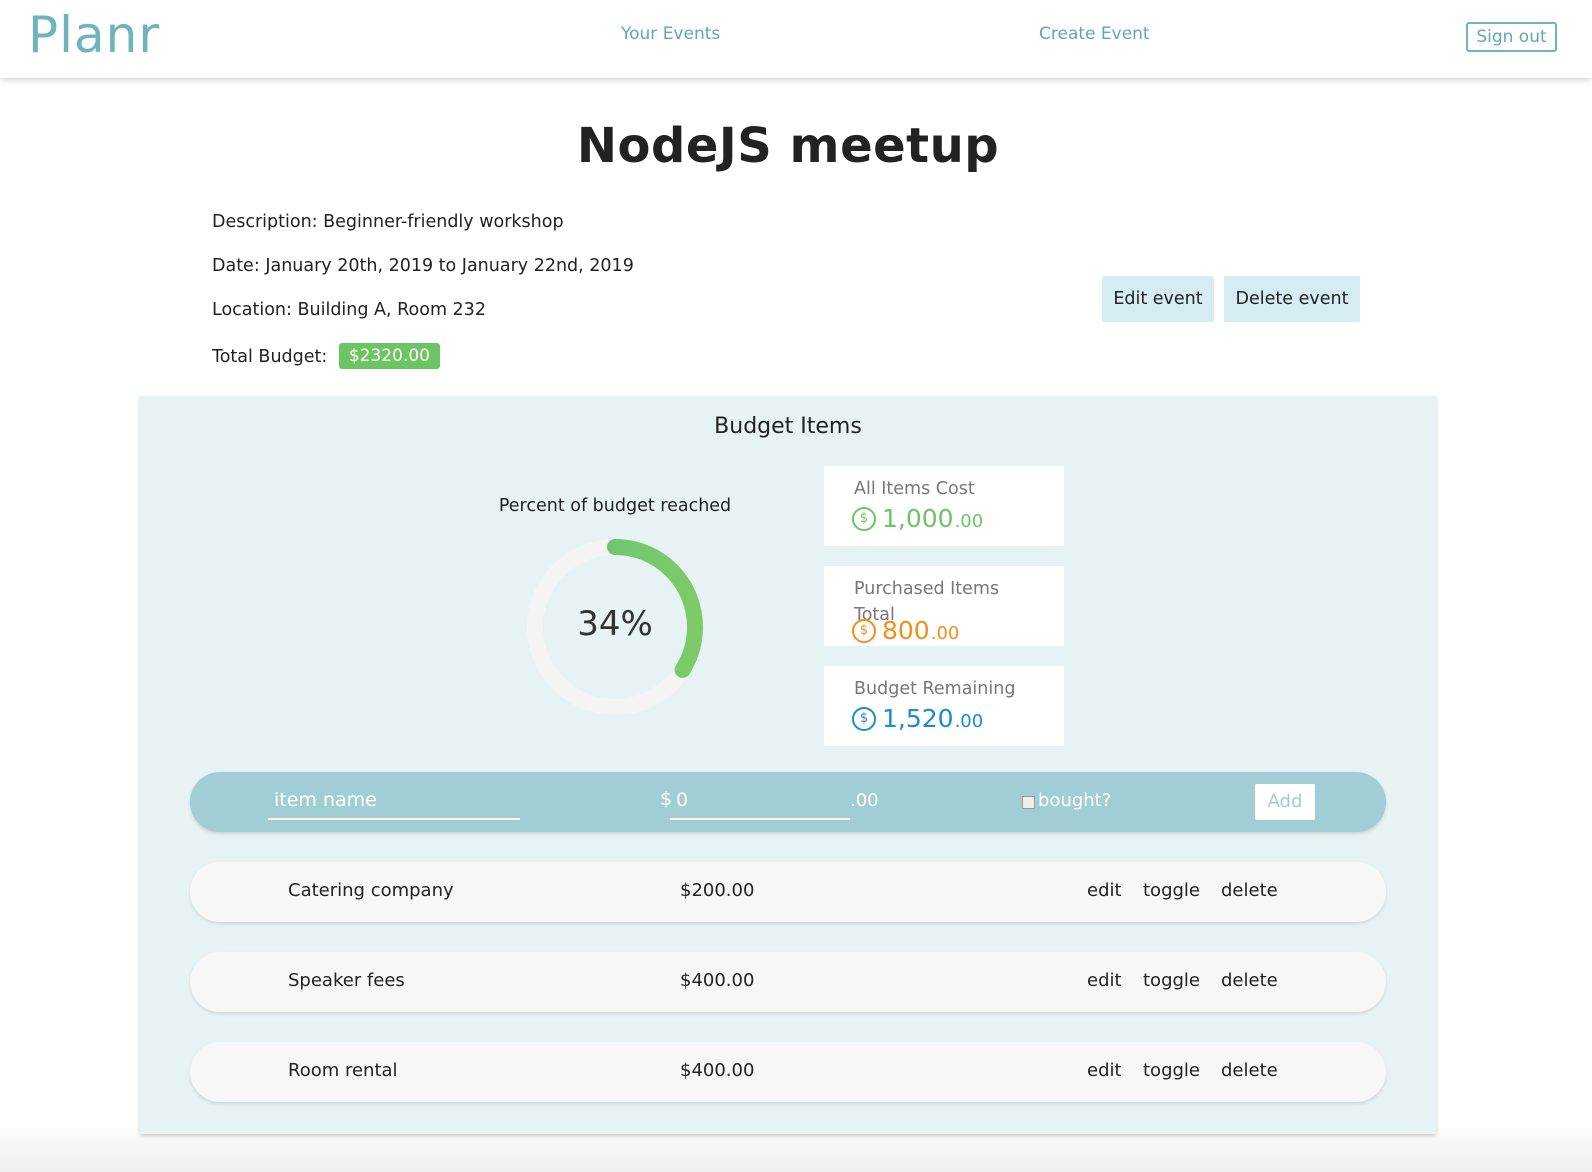 Image resolution: width=1592 pixels, height=1172 pixels. I want to click on add-item-form: $ .00 bought? Add, so click(788, 802).